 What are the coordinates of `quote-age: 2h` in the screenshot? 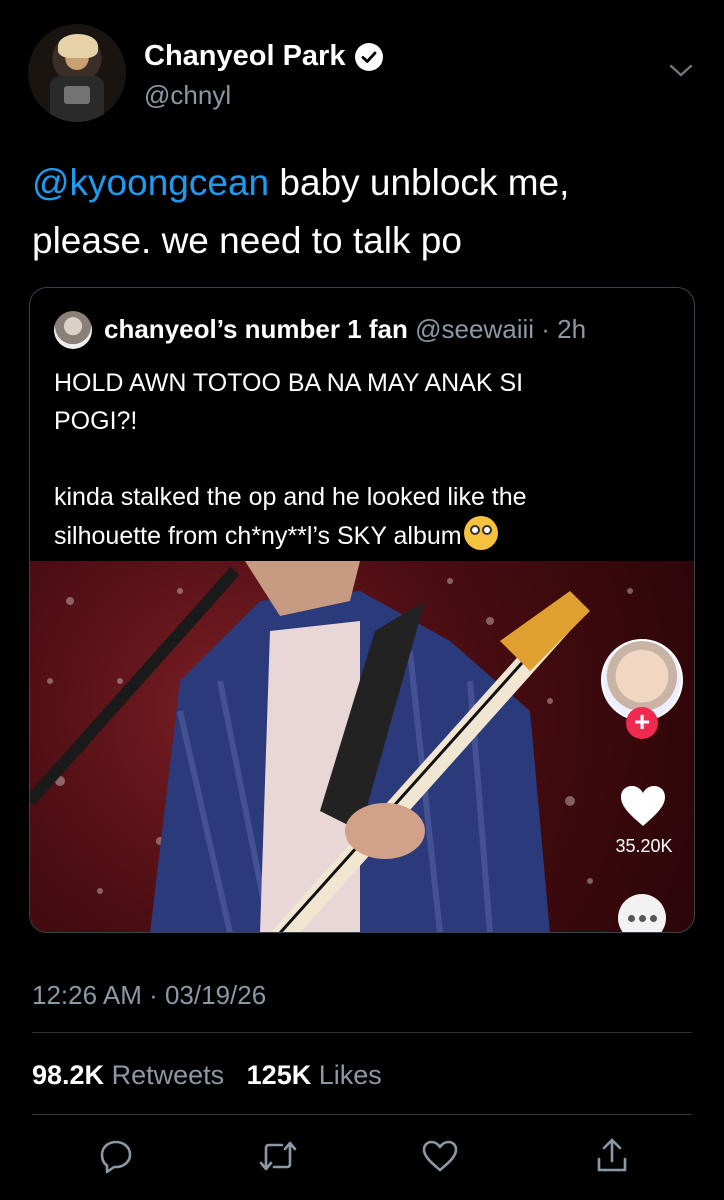 It's located at (572, 329).